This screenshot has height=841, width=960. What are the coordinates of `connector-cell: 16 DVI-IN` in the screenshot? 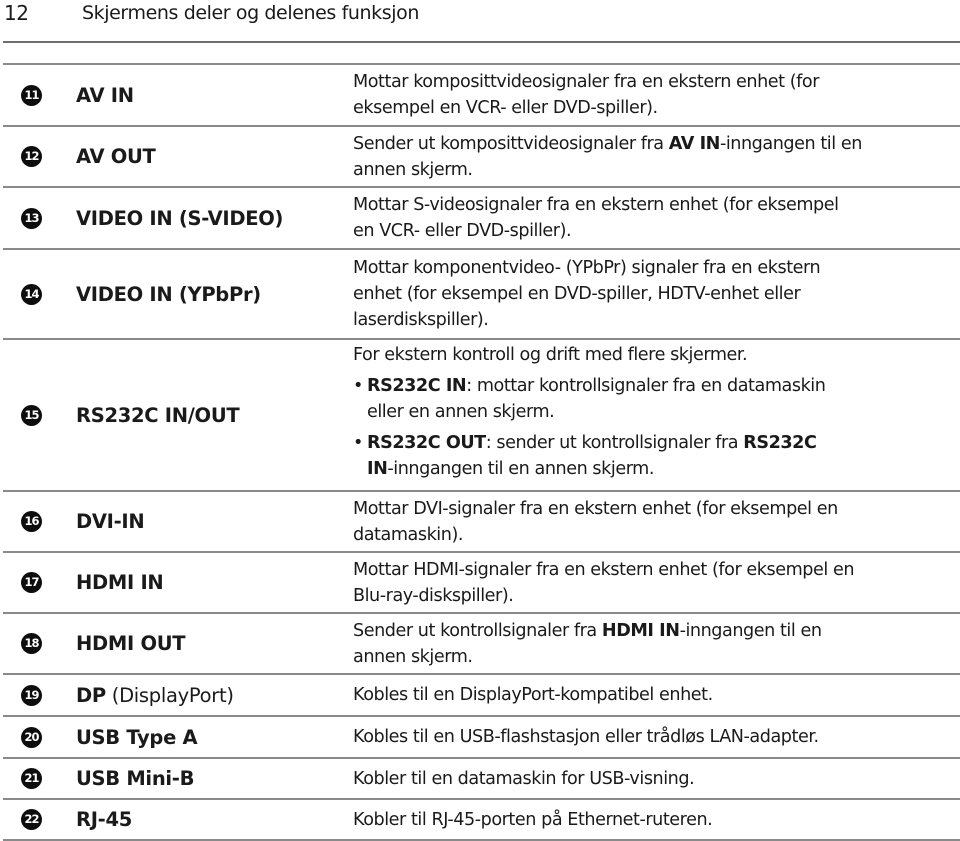 It's located at (178, 521).